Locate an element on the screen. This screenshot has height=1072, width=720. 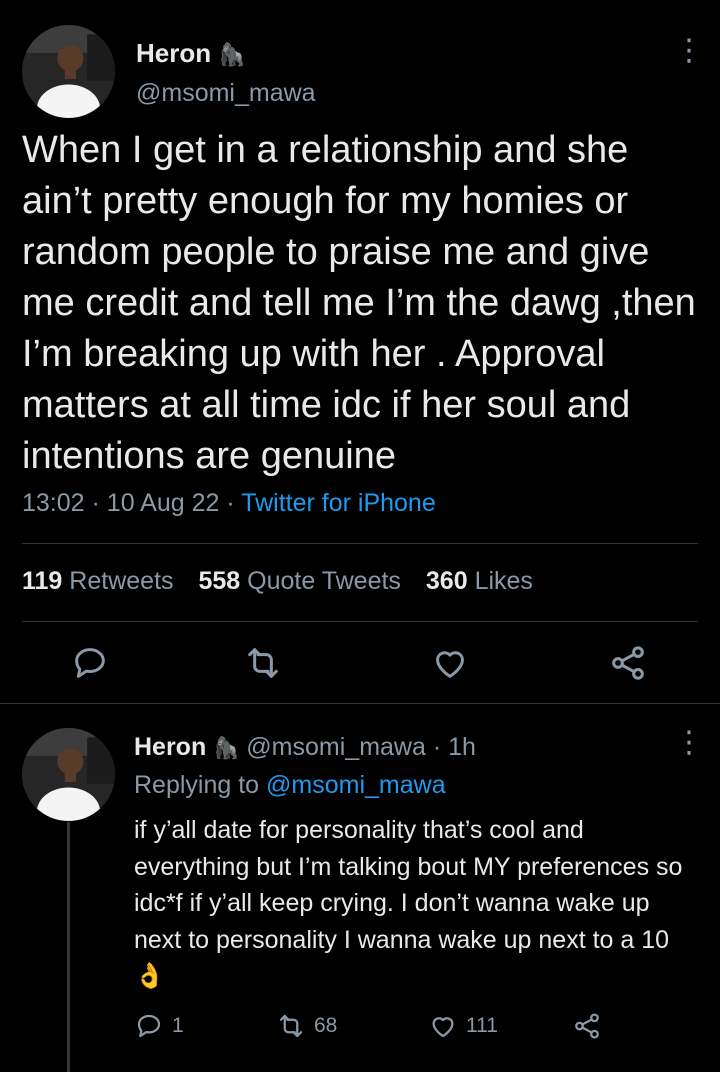
author-name: Heron 🦍 is located at coordinates (191, 53).